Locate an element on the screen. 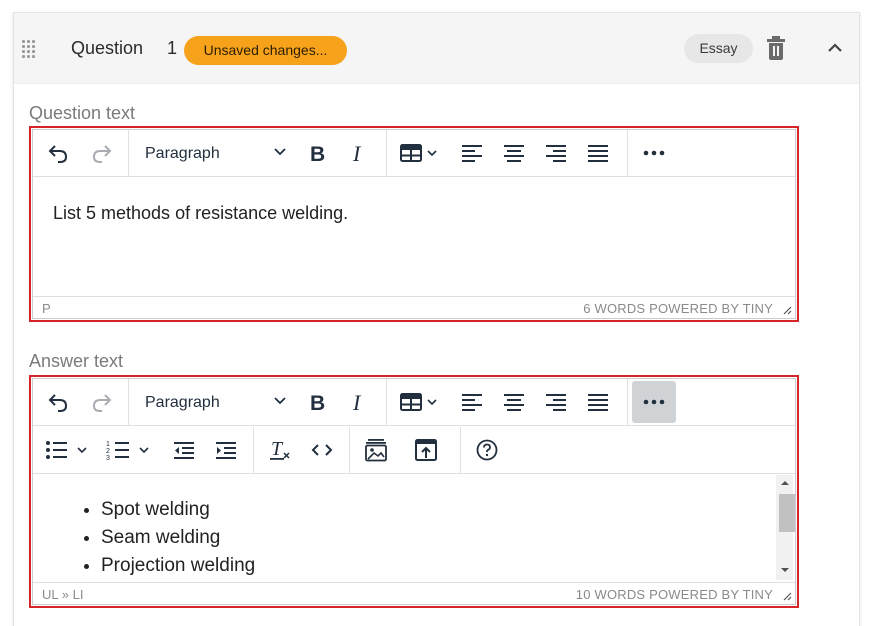 Image resolution: width=873 pixels, height=626 pixels. indent-button is located at coordinates (226, 450).